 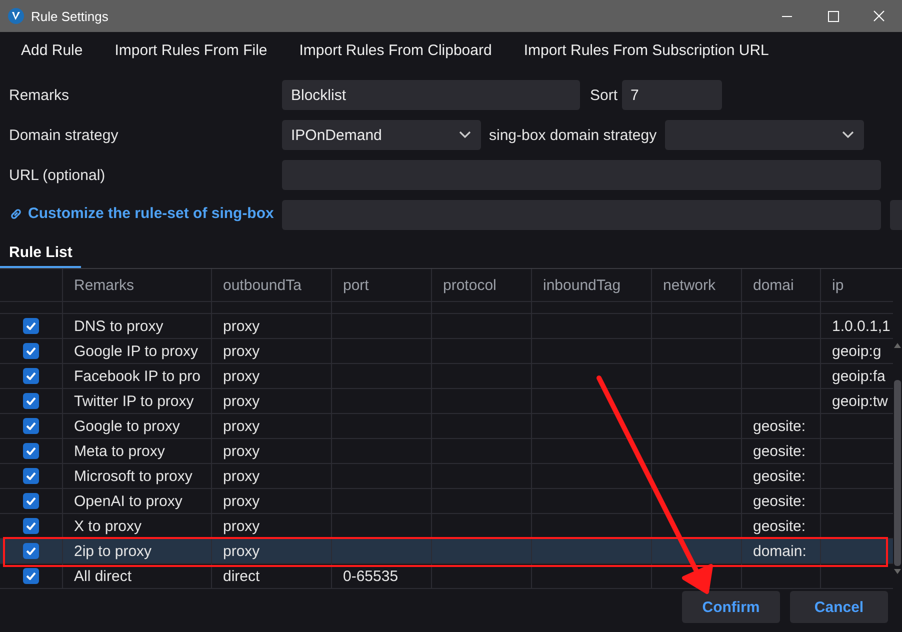 I want to click on table-row: OpenAI to proxy proxy geosite:, so click(x=446, y=501).